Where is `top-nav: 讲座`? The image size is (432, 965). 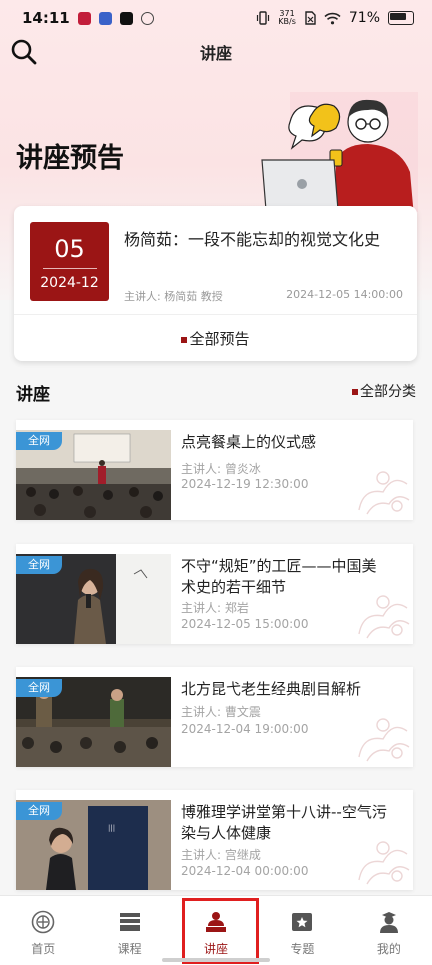
top-nav: 讲座 is located at coordinates (216, 51).